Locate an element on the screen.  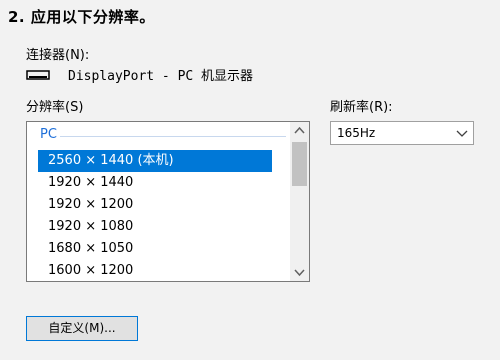
refresh-rate-value: 165Hz is located at coordinates (356, 133).